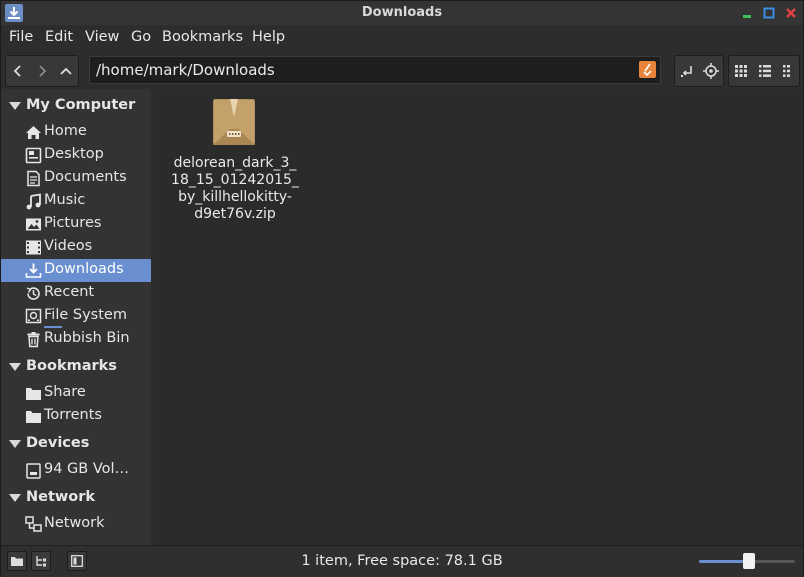 The height and width of the screenshot is (577, 804). I want to click on window-title: Downloads, so click(402, 12).